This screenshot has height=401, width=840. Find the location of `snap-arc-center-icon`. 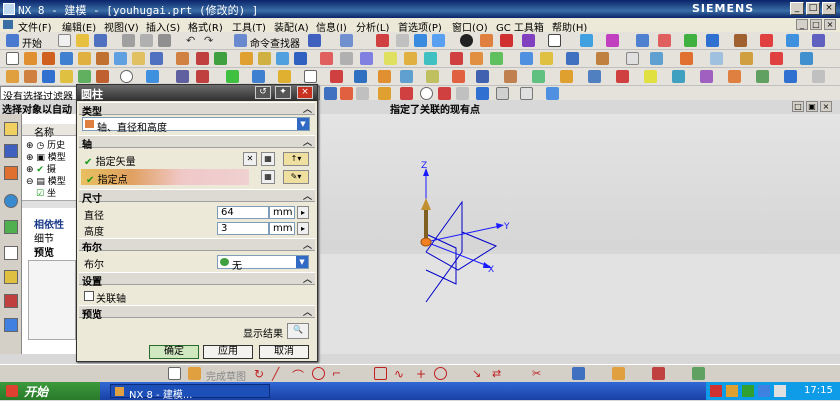

snap-arc-center-icon is located at coordinates (426, 93).